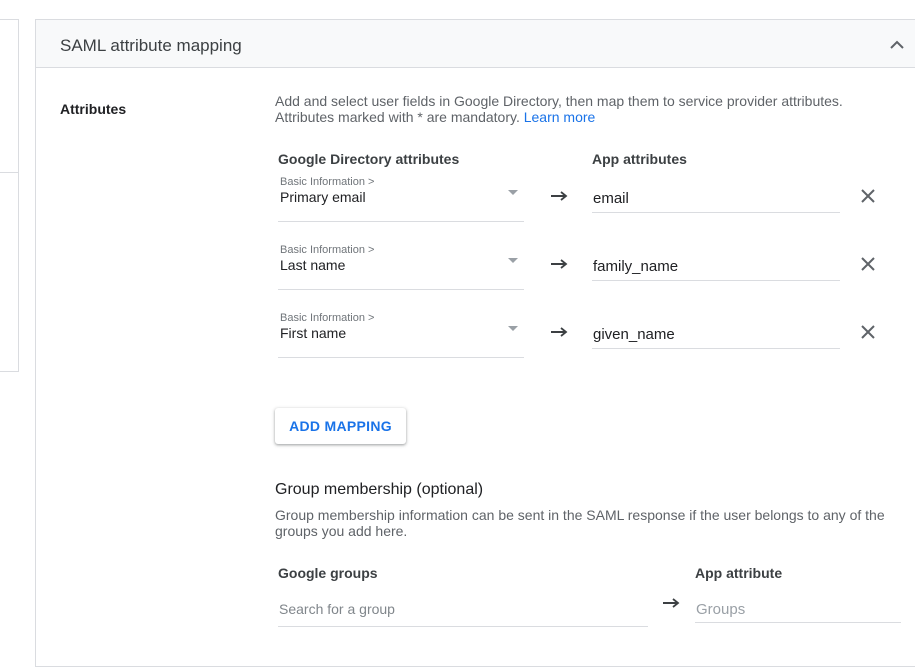 Image resolution: width=915 pixels, height=667 pixels. Describe the element at coordinates (340, 426) in the screenshot. I see `add-mapping-button: ADD MAPPING` at that location.